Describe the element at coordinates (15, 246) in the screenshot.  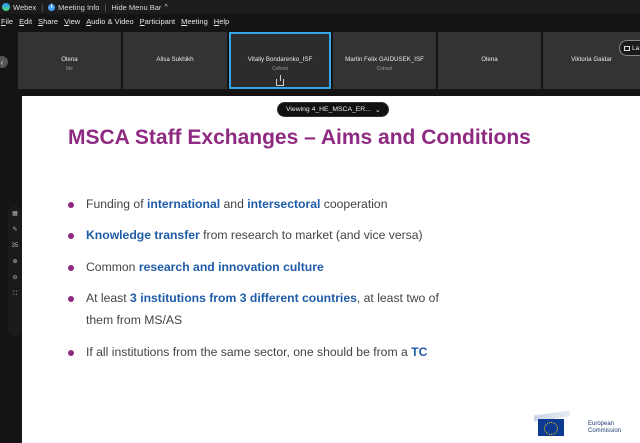
I see `zoom-value: 35` at that location.